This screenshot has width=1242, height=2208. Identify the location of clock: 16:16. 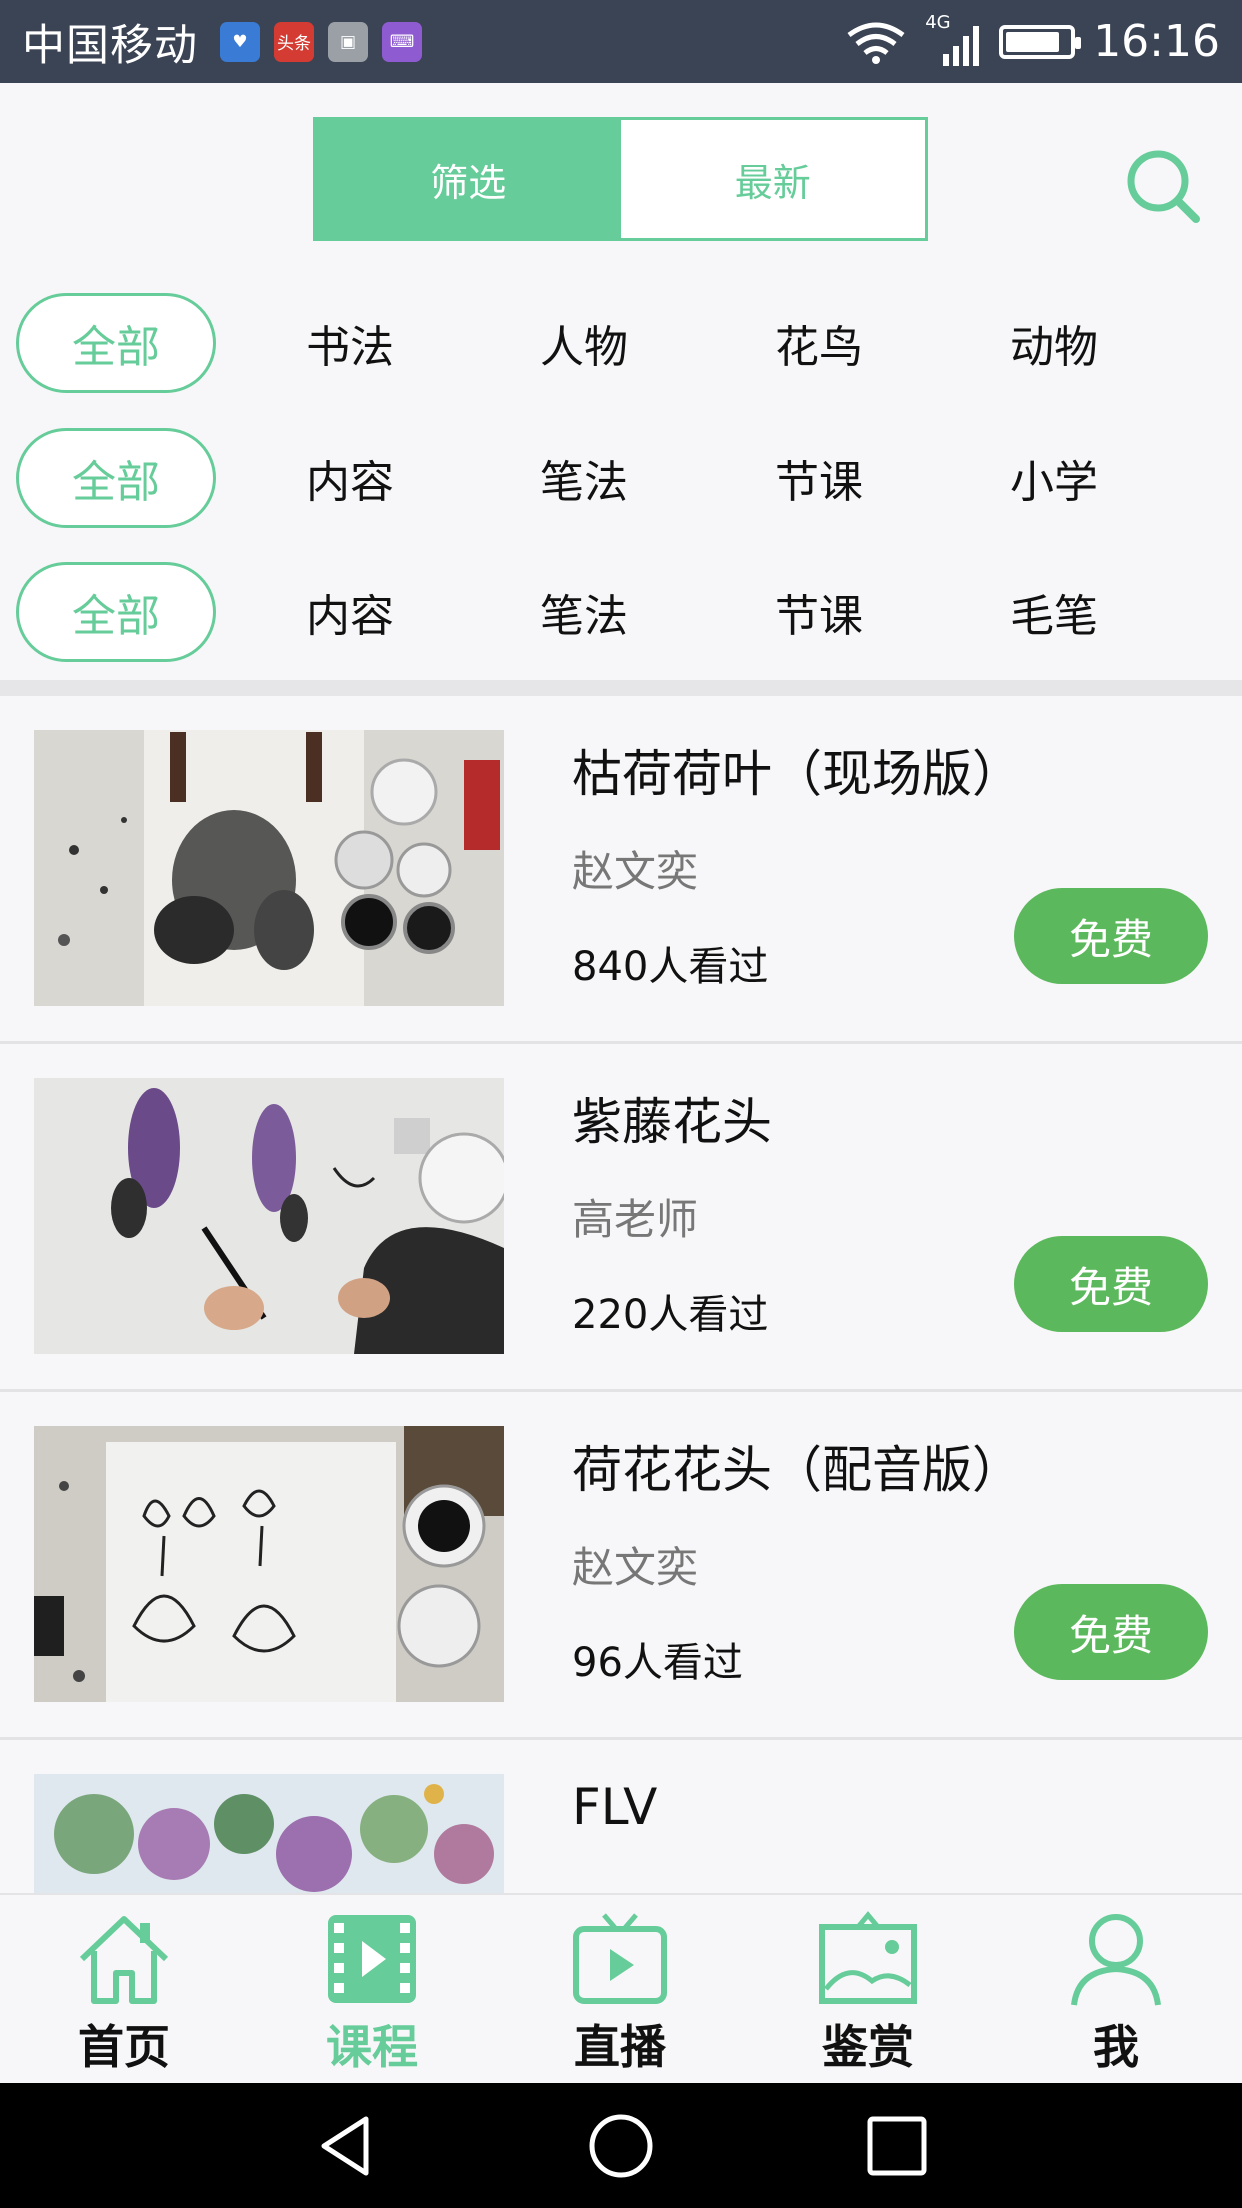
(1156, 41).